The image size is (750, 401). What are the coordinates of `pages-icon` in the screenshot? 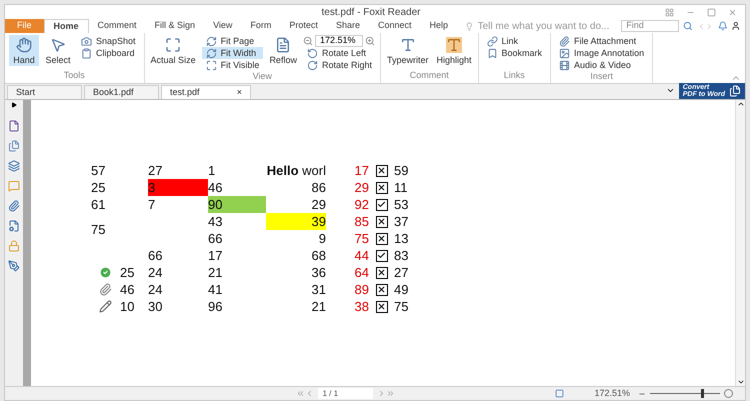 It's located at (14, 146).